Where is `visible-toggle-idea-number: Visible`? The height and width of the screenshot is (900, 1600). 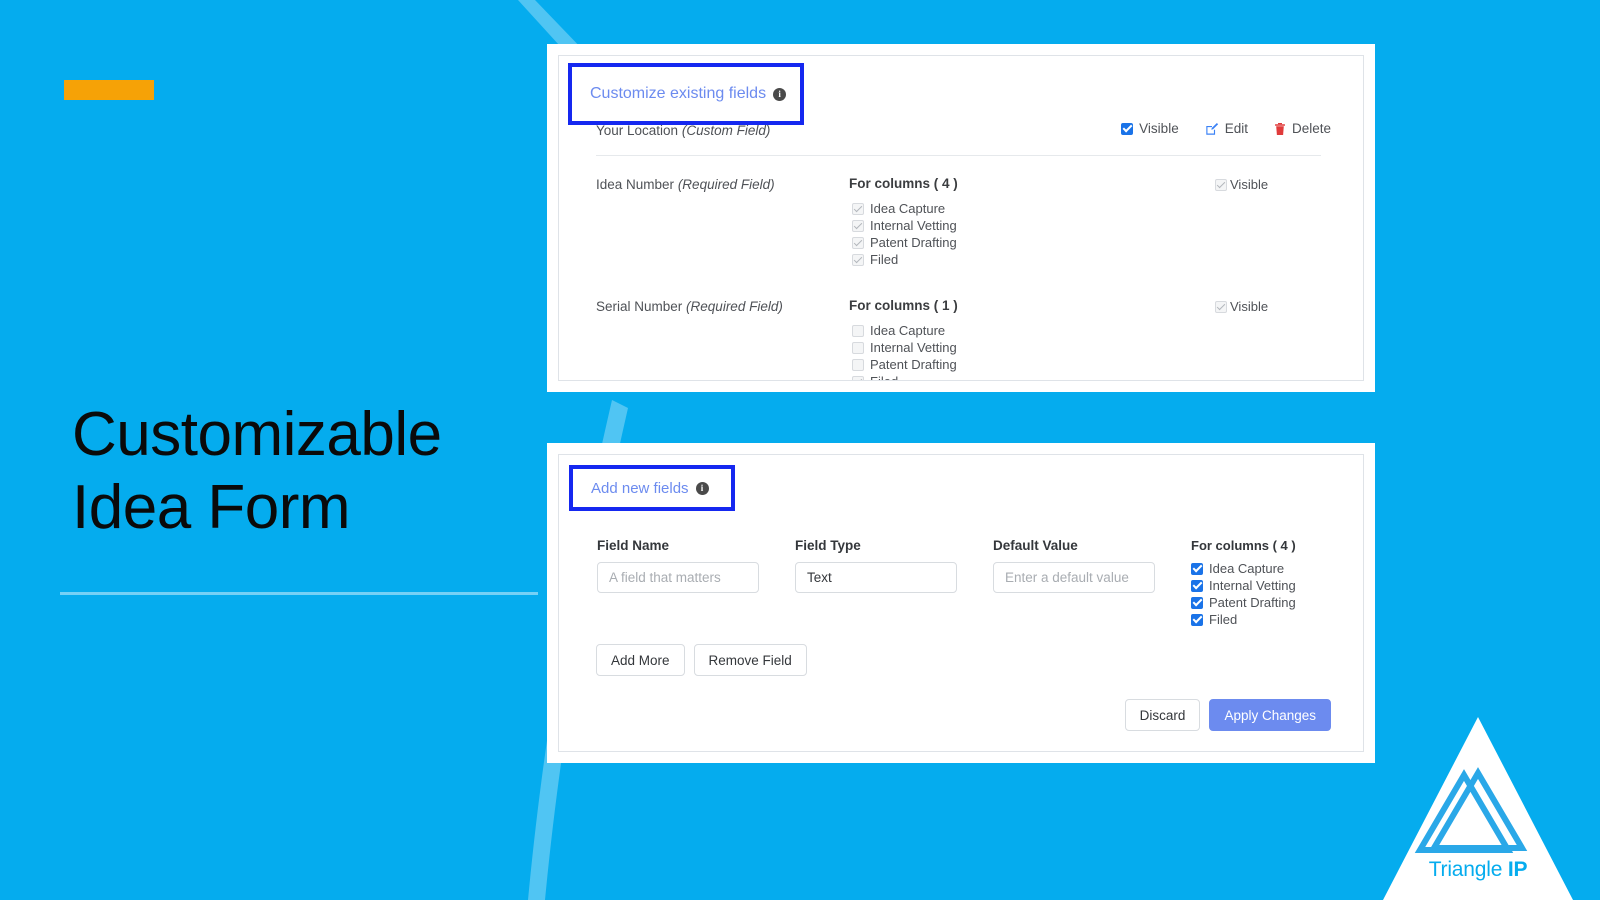 visible-toggle-idea-number: Visible is located at coordinates (1241, 184).